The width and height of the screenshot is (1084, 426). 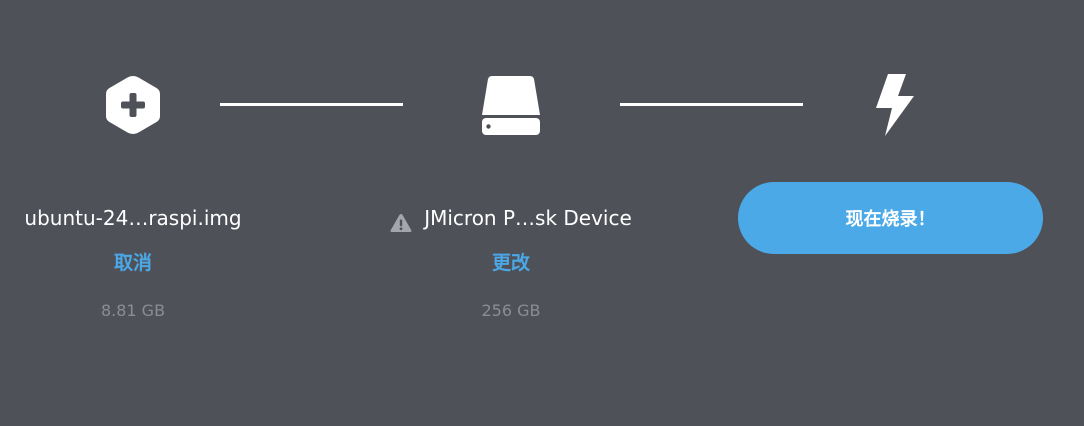 I want to click on drive-icon, so click(x=511, y=105).